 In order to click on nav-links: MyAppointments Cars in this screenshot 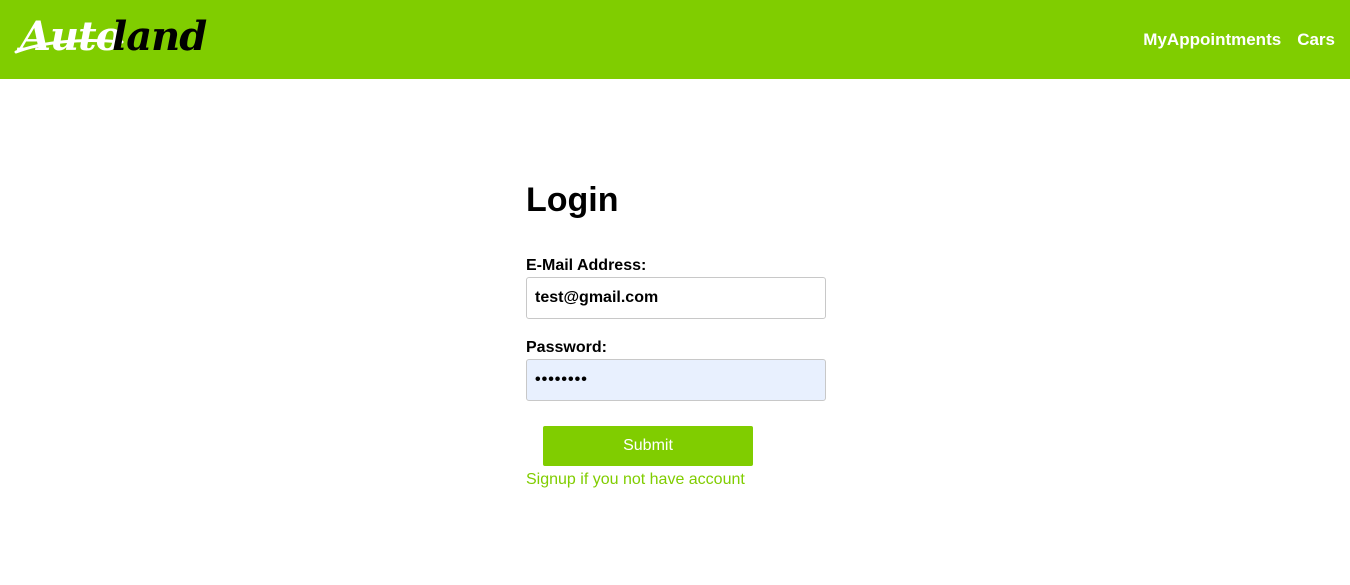, I will do `click(1239, 40)`.